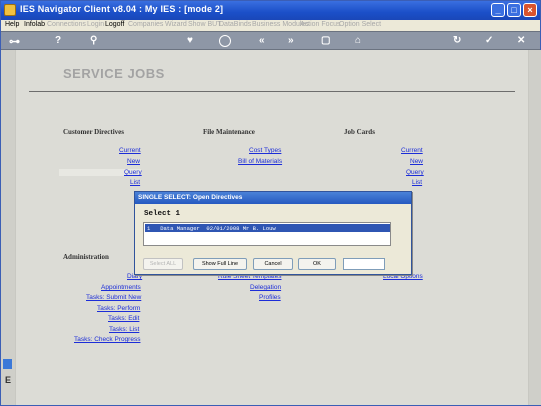 This screenshot has width=541, height=406. I want to click on select-all-button: Select ALL, so click(163, 264).